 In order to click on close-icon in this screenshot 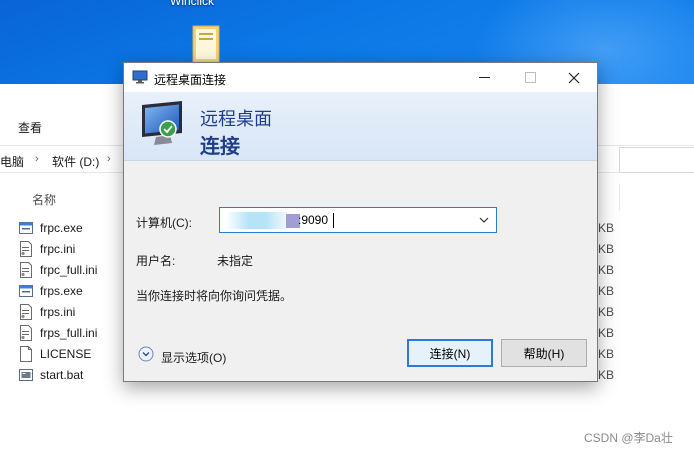, I will do `click(574, 77)`.